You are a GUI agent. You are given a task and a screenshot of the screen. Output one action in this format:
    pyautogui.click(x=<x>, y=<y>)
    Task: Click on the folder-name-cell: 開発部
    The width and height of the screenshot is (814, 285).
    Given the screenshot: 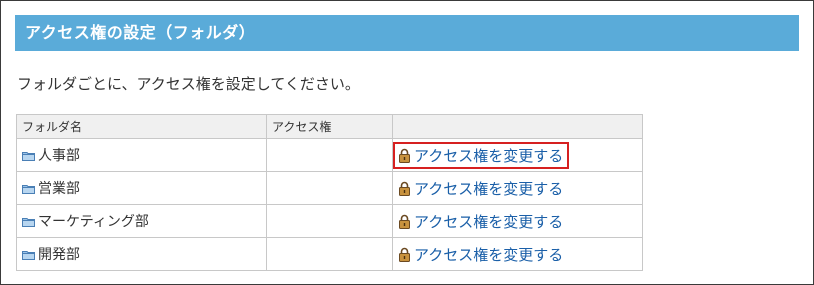 What is the action you would take?
    pyautogui.click(x=141, y=254)
    